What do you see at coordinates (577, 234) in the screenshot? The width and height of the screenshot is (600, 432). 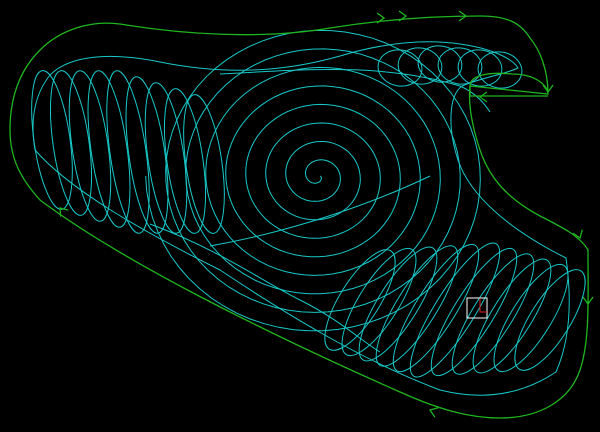 I see `direction-arrow-icon` at bounding box center [577, 234].